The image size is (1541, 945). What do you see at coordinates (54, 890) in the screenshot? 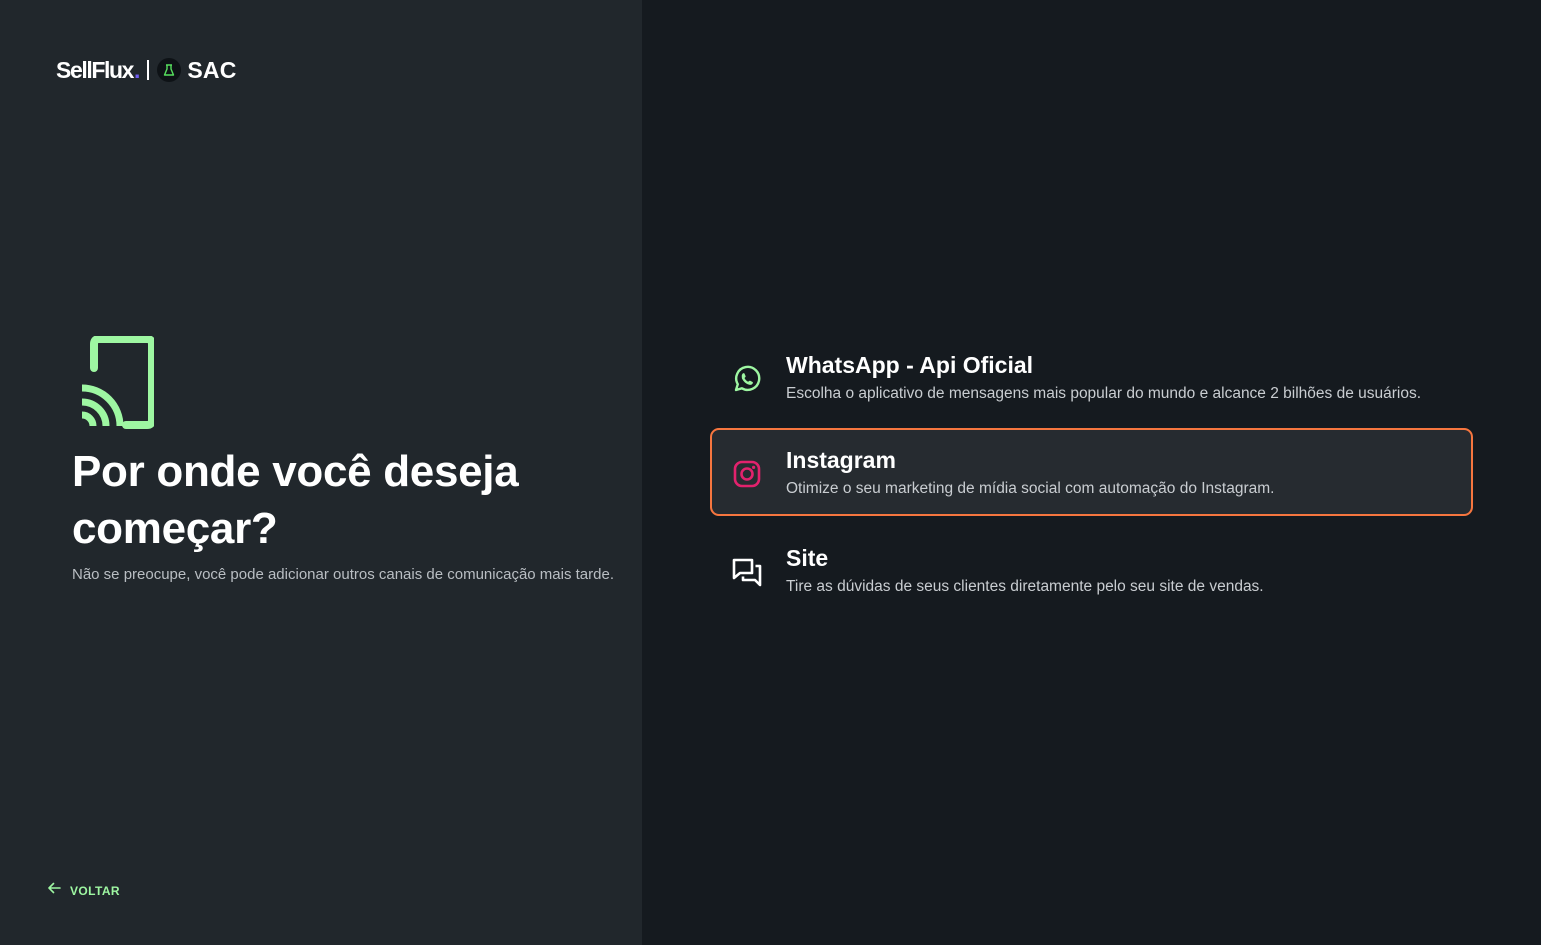
I see `arrow-left-icon` at bounding box center [54, 890].